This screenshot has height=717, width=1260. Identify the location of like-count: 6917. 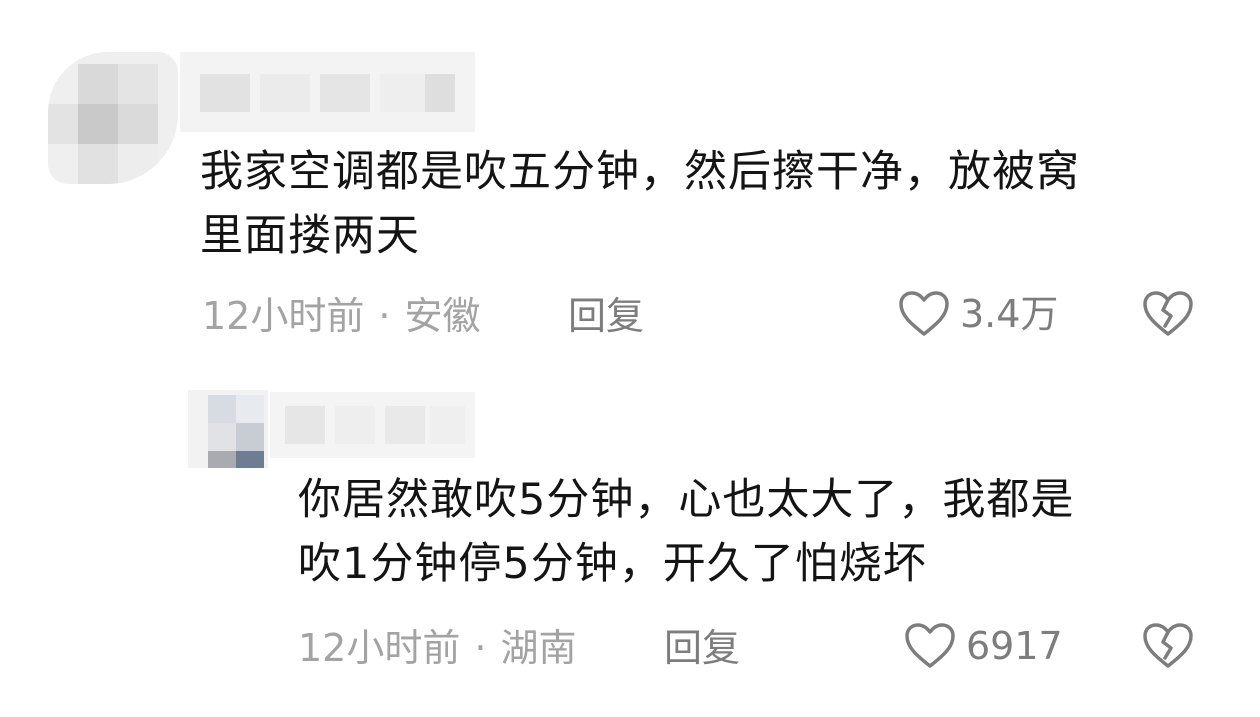
(1014, 646).